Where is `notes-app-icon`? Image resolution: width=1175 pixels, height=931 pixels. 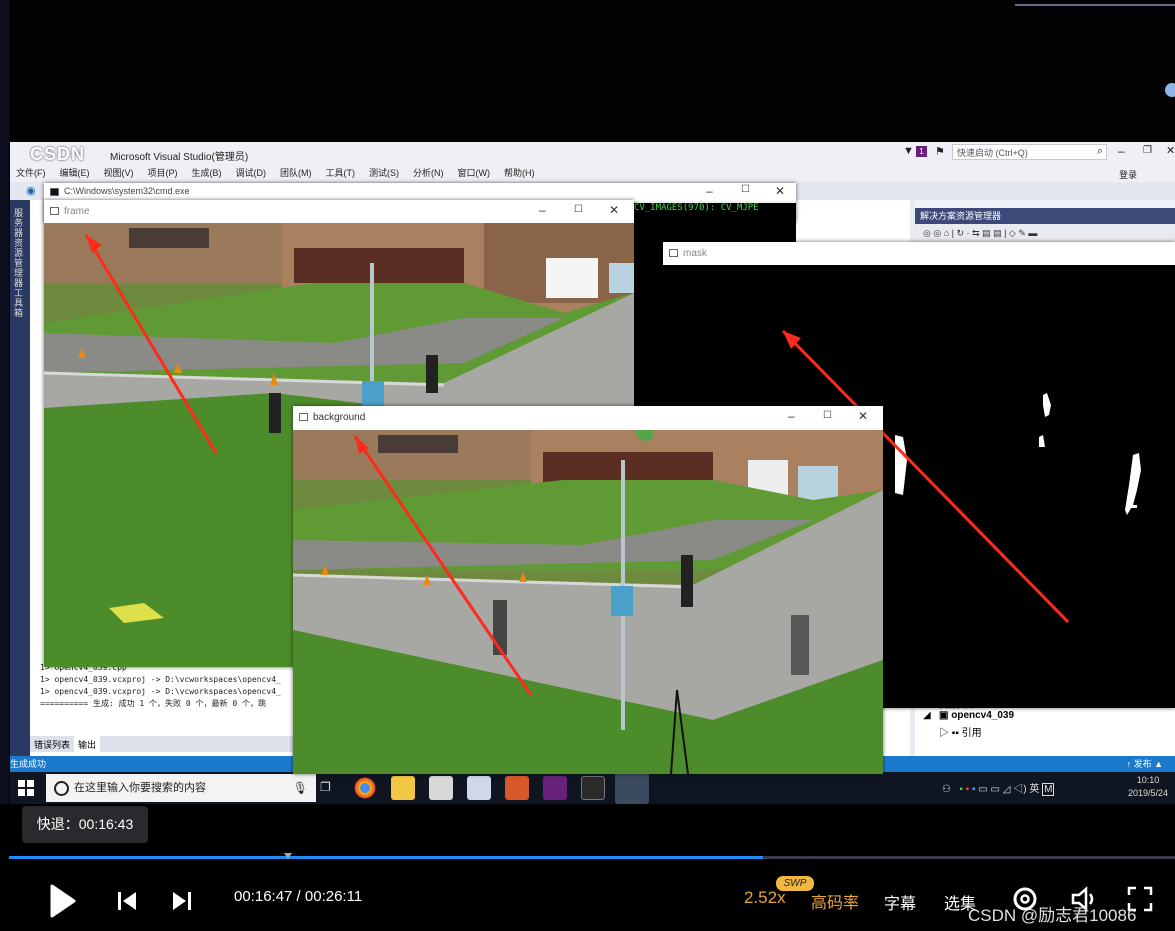
notes-app-icon is located at coordinates (479, 788).